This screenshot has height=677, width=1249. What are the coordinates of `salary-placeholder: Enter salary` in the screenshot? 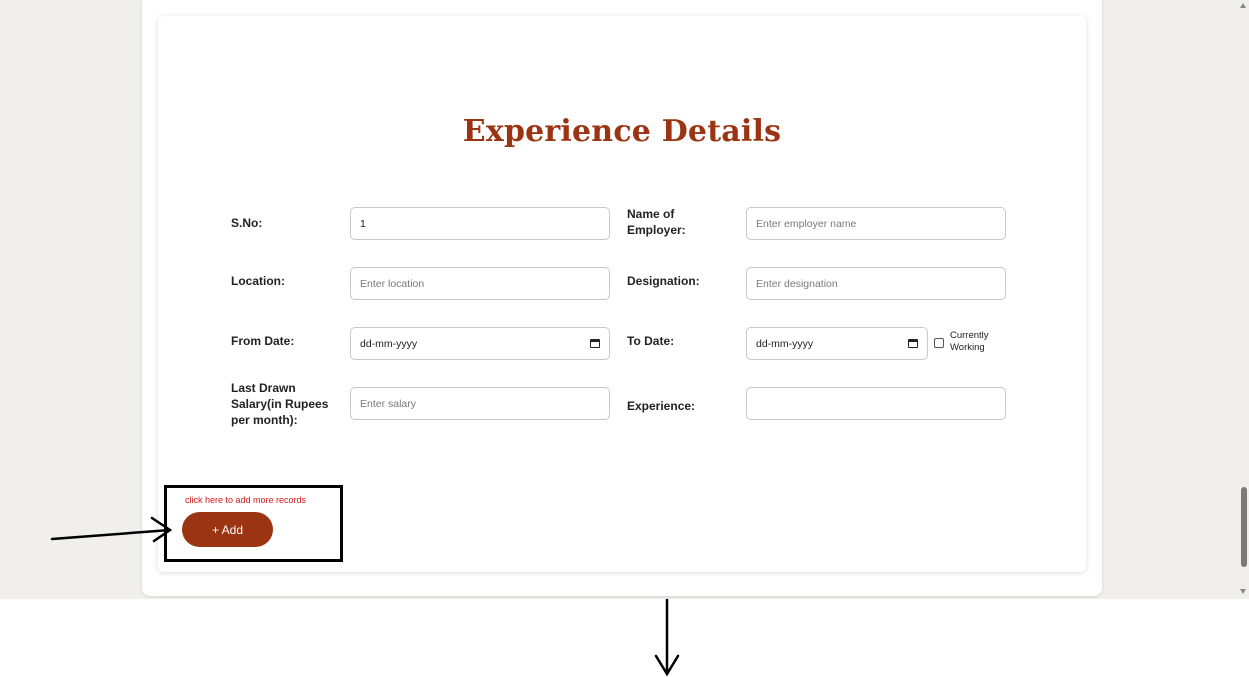 It's located at (388, 403).